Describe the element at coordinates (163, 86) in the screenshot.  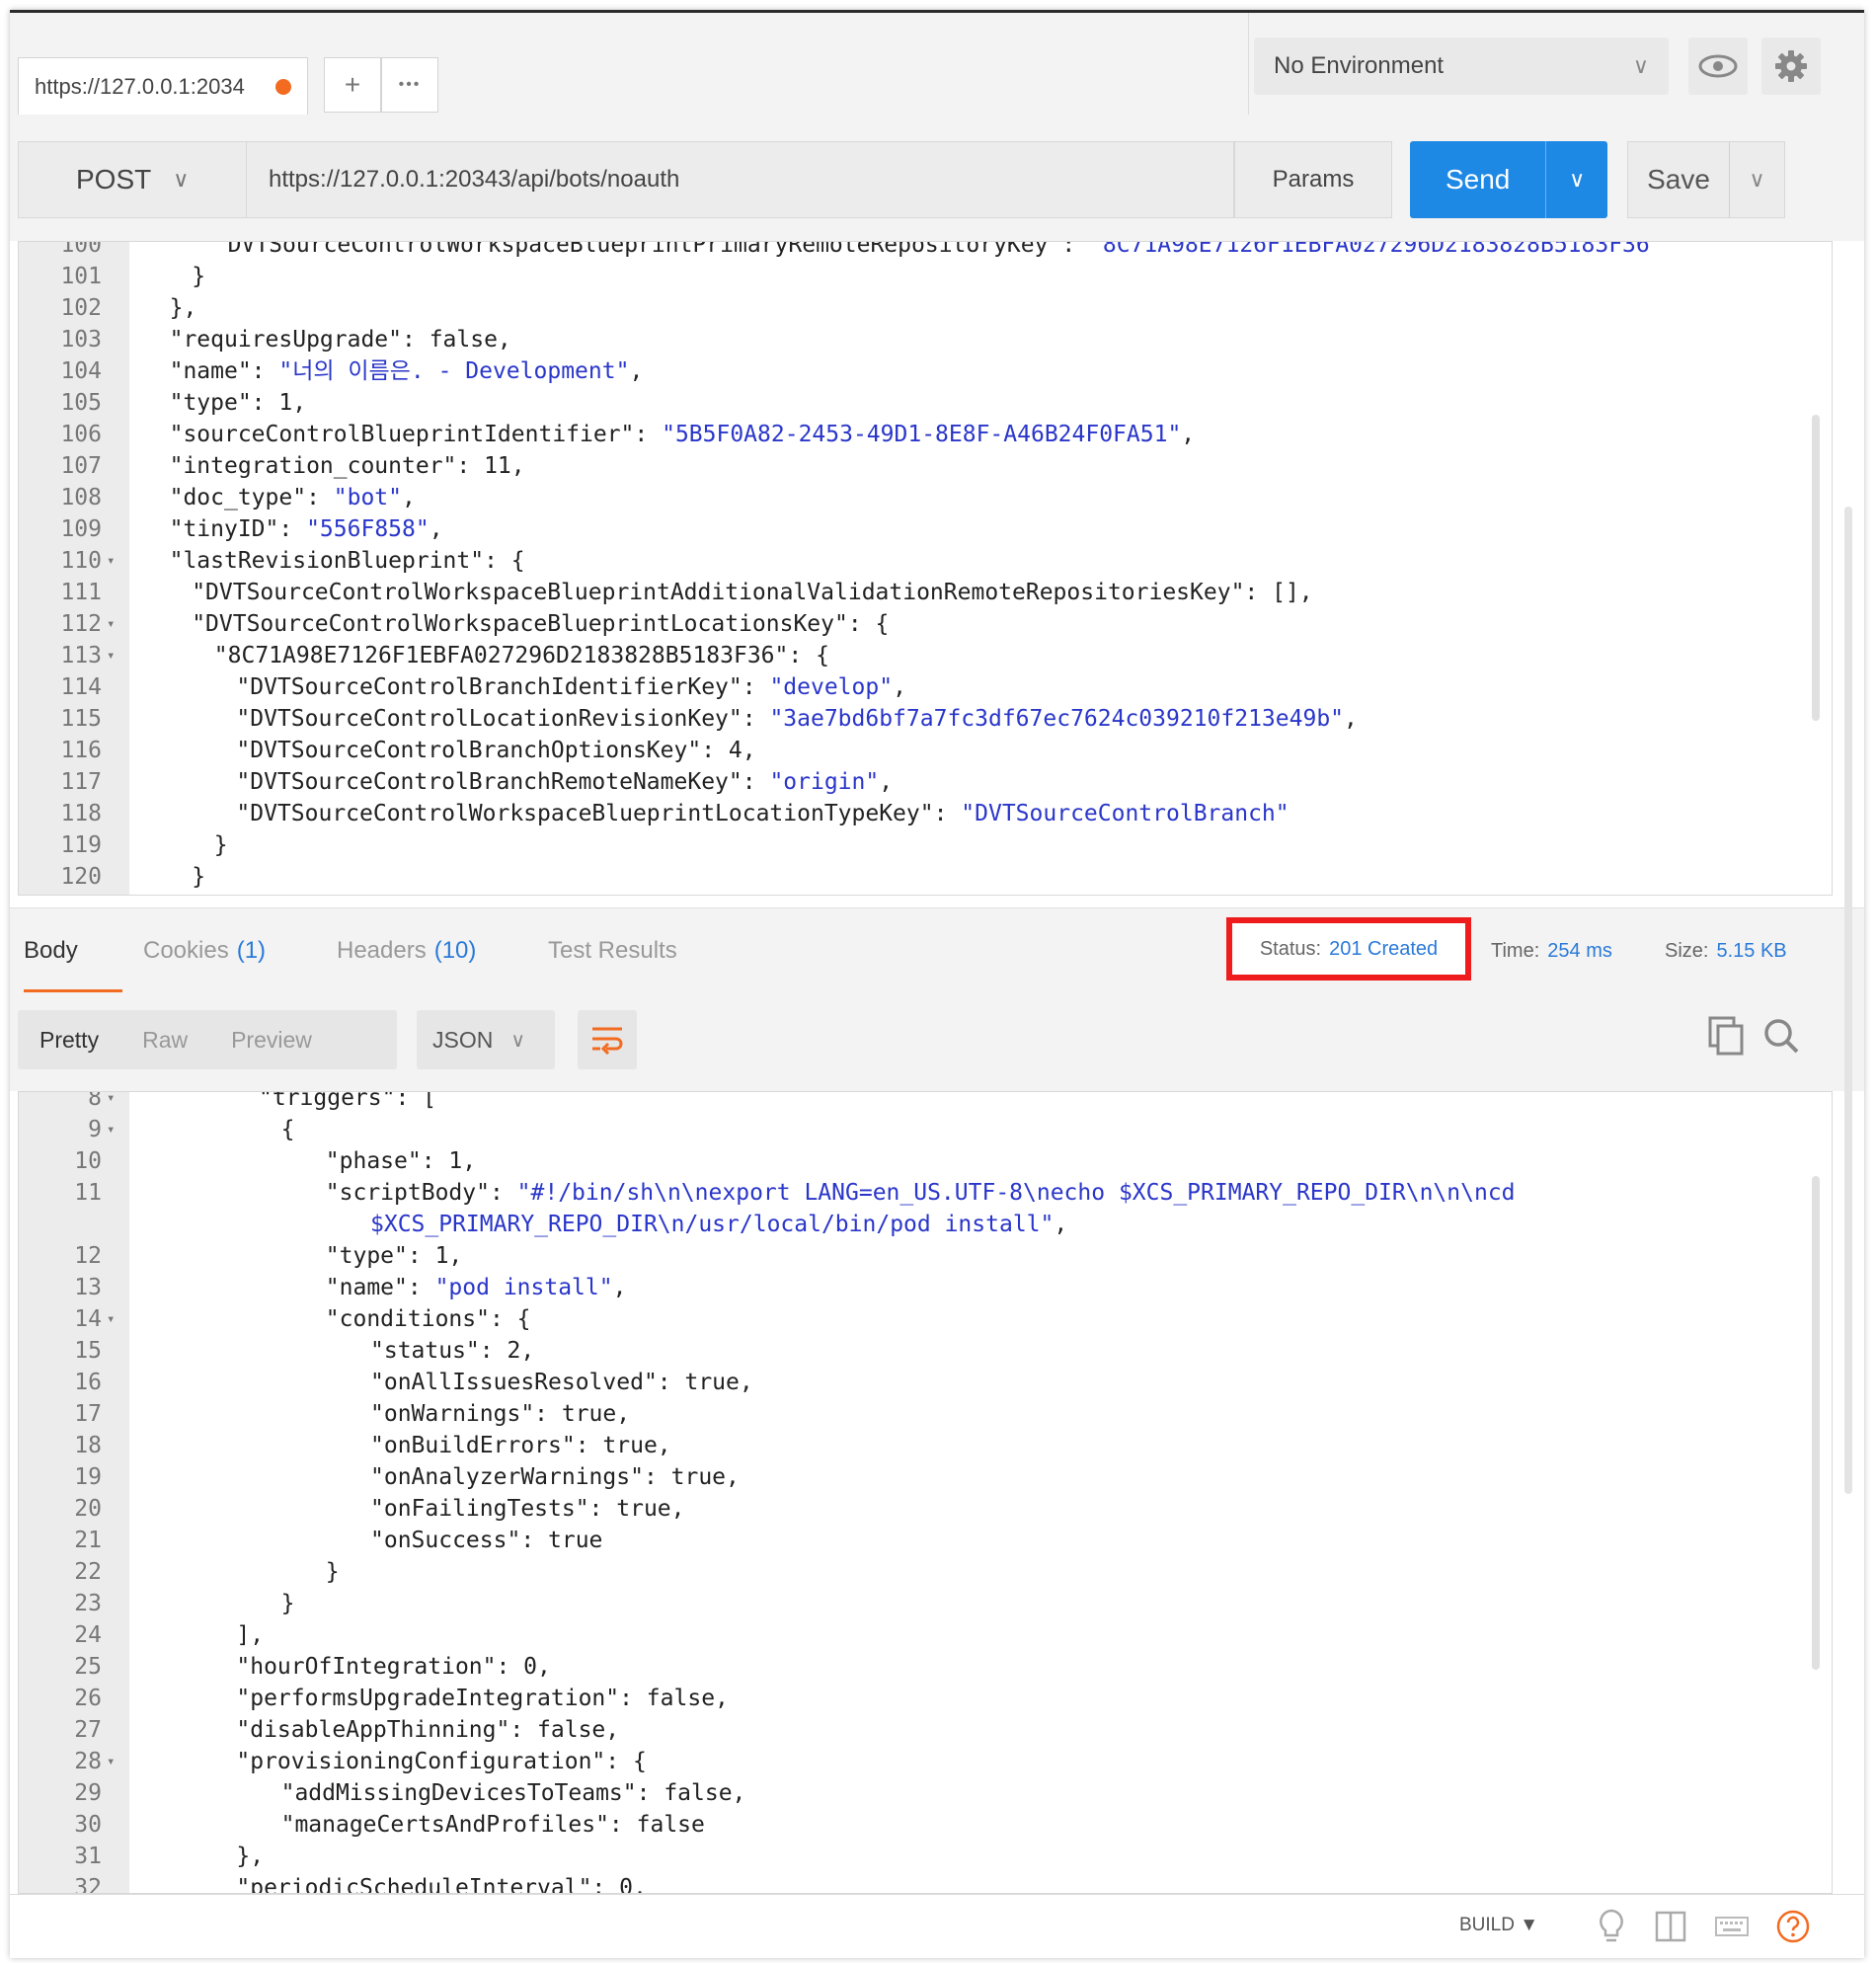
I see `request-tab: https://127.0.0.1:2034` at that location.